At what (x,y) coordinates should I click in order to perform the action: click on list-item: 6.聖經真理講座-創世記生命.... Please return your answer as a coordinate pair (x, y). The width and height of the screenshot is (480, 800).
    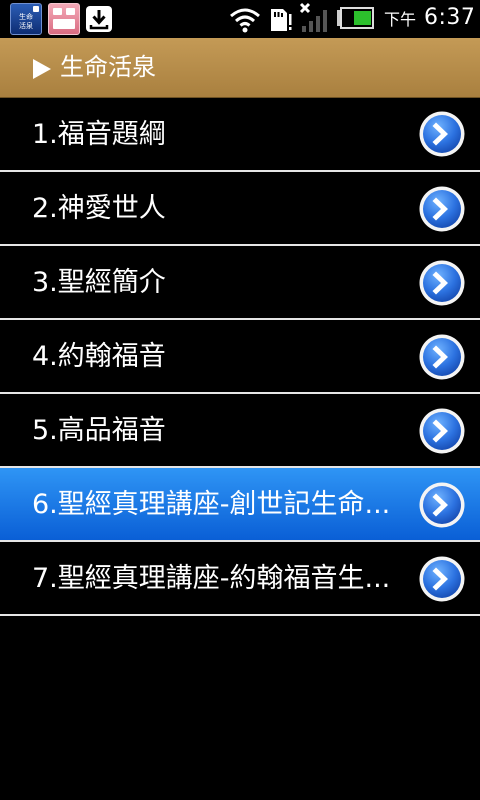
    Looking at the image, I should click on (240, 505).